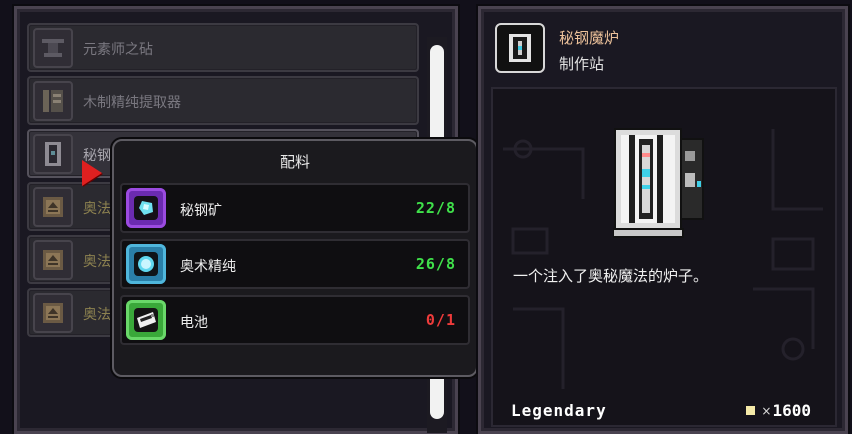 The width and height of the screenshot is (852, 434). I want to click on list-item: 木制精纯提取器, so click(223, 100).